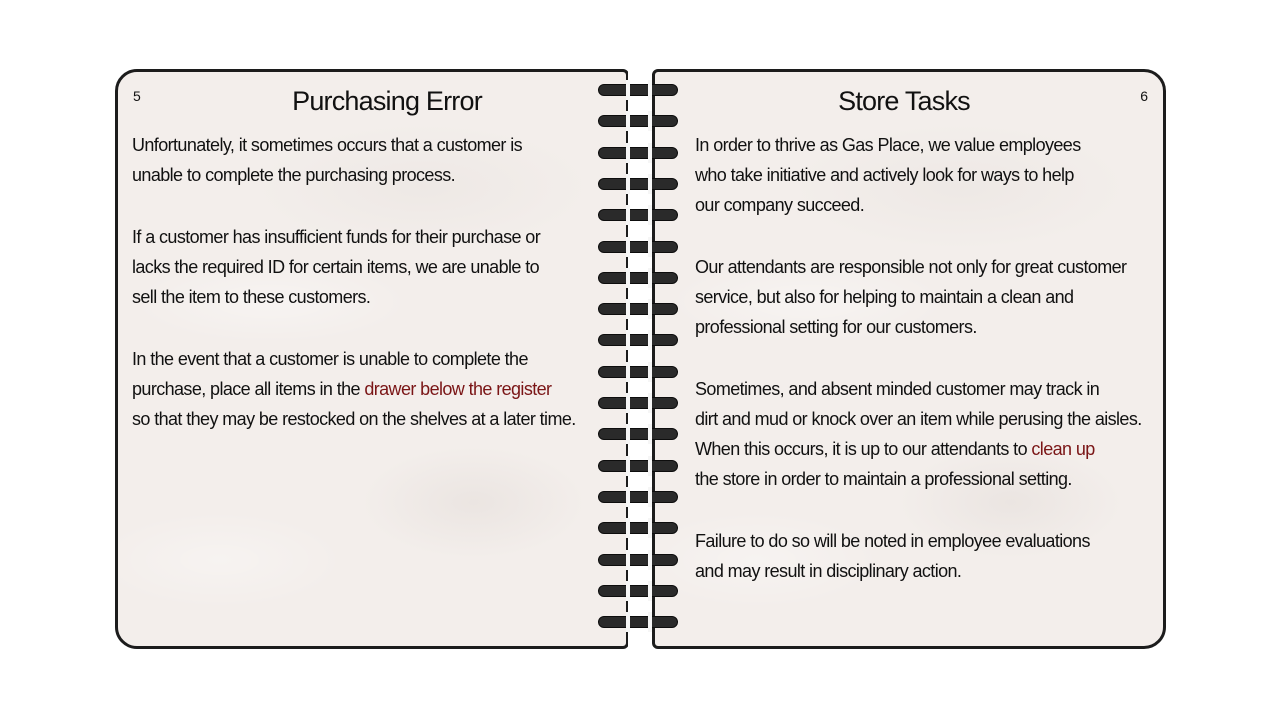  Describe the element at coordinates (387, 101) in the screenshot. I see `page-title-left: Purchasing Error` at that location.